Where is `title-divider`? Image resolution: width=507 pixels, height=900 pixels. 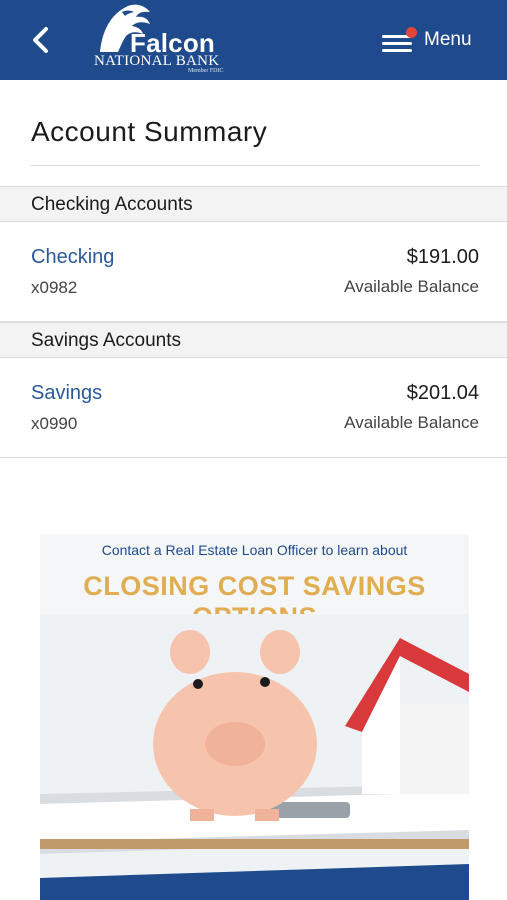
title-divider is located at coordinates (255, 165).